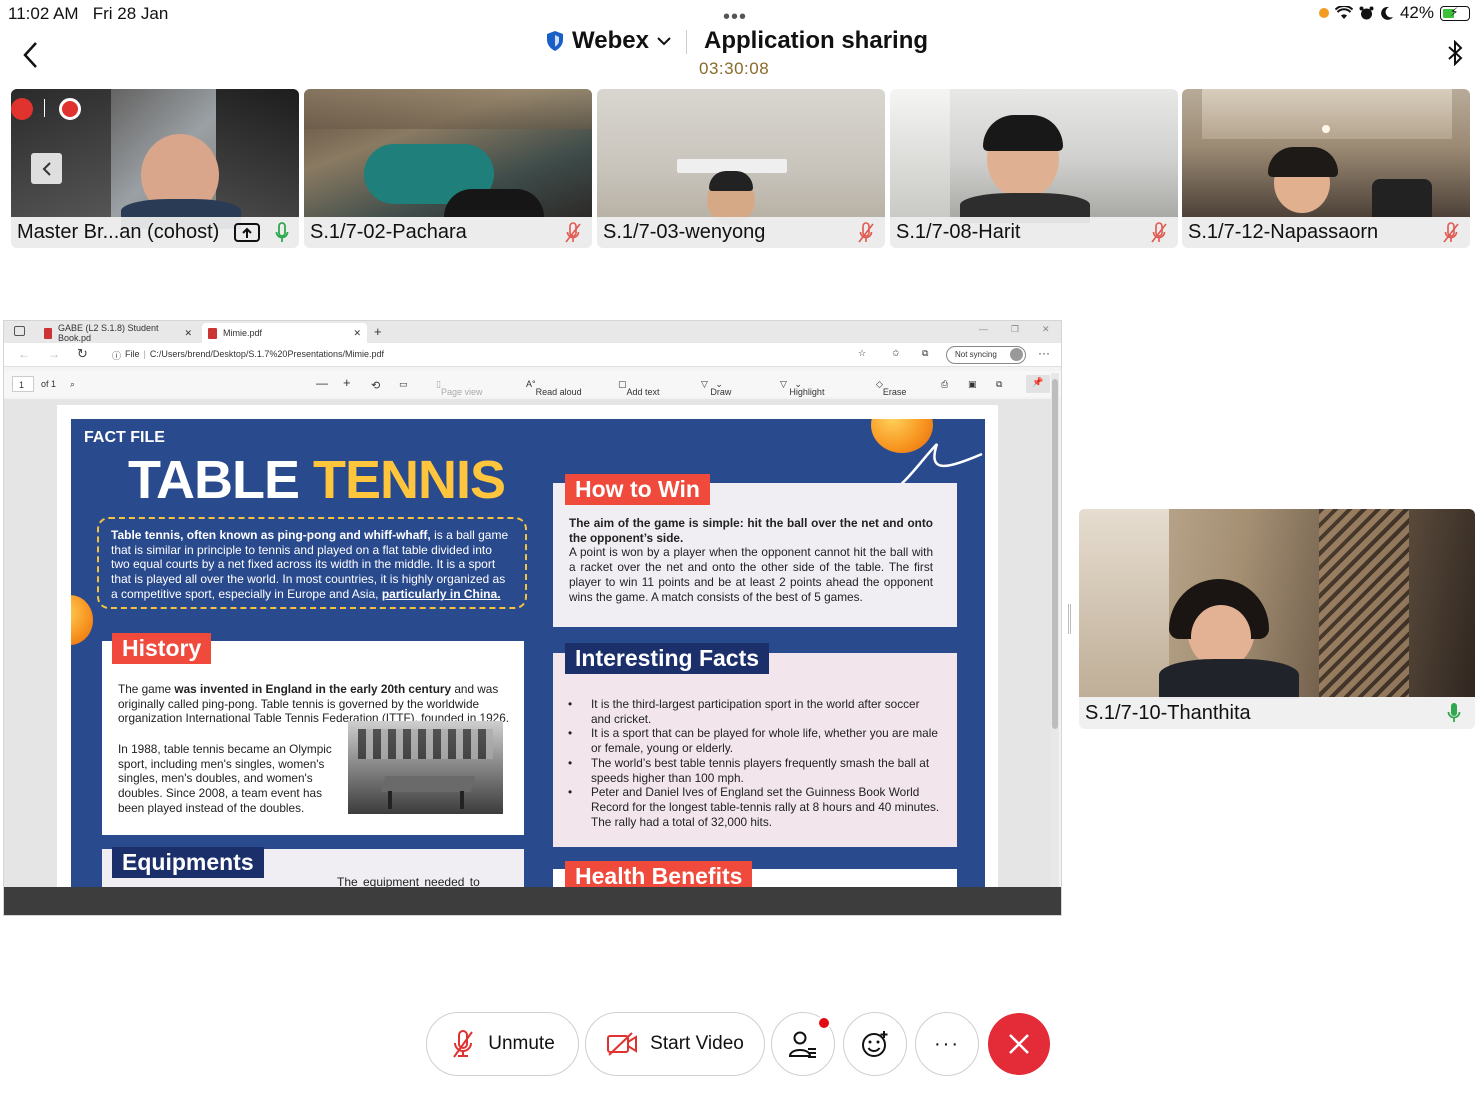 Image resolution: width=1478 pixels, height=1108 pixels. Describe the element at coordinates (1034, 232) in the screenshot. I see `participant-name-bar: S.1/7-08-Harit` at that location.